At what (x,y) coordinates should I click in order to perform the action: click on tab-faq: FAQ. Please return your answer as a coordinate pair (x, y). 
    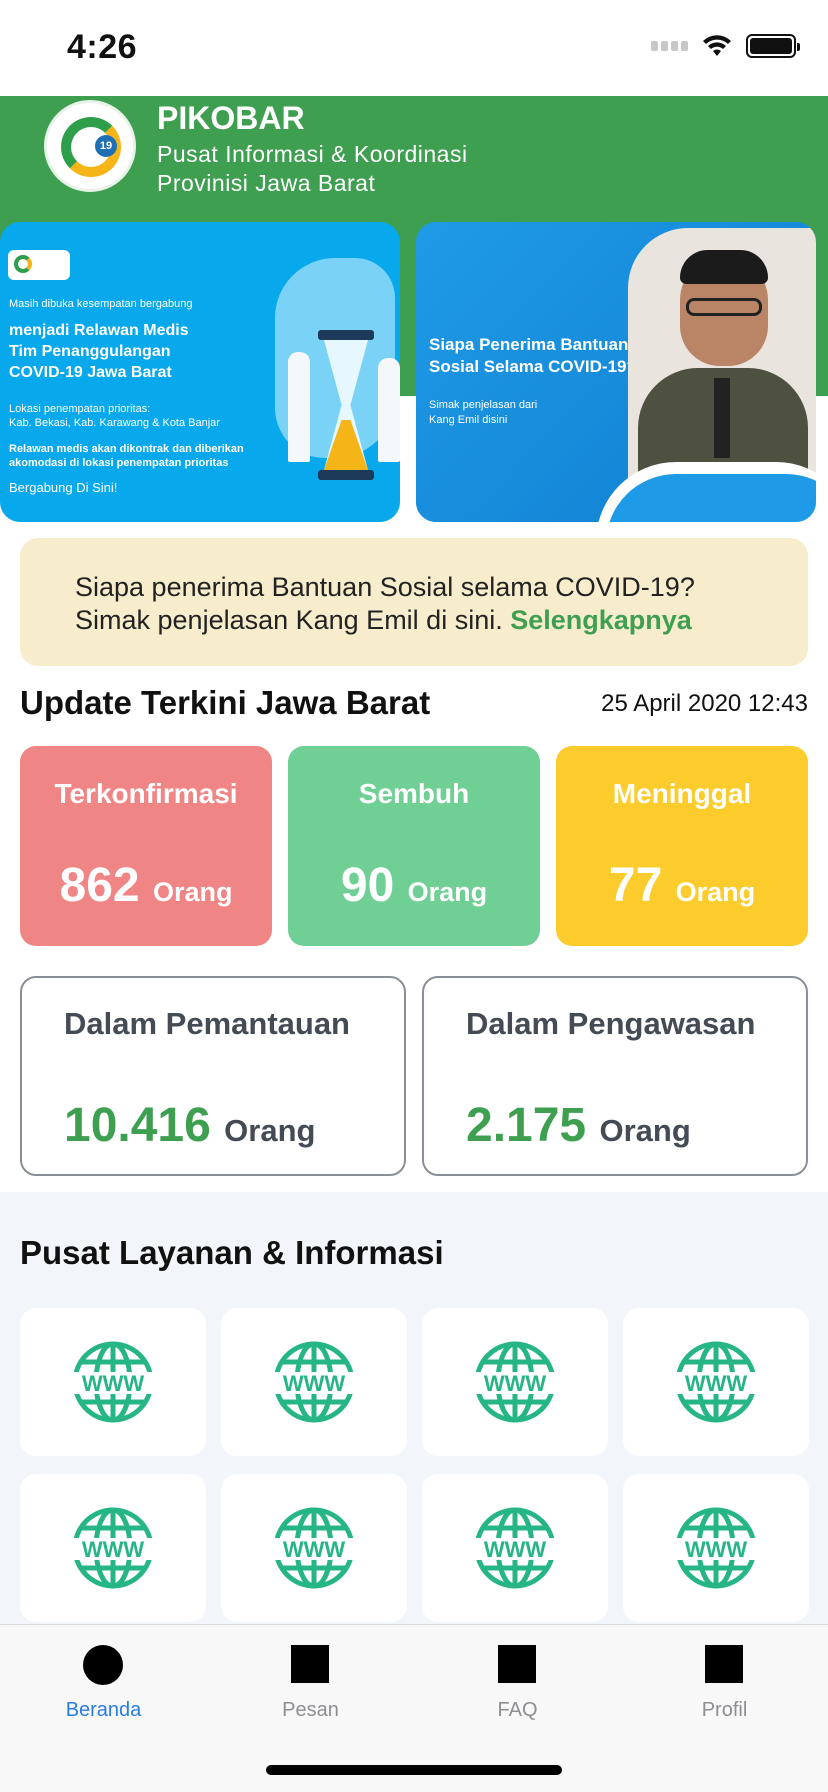
    Looking at the image, I should click on (517, 1685).